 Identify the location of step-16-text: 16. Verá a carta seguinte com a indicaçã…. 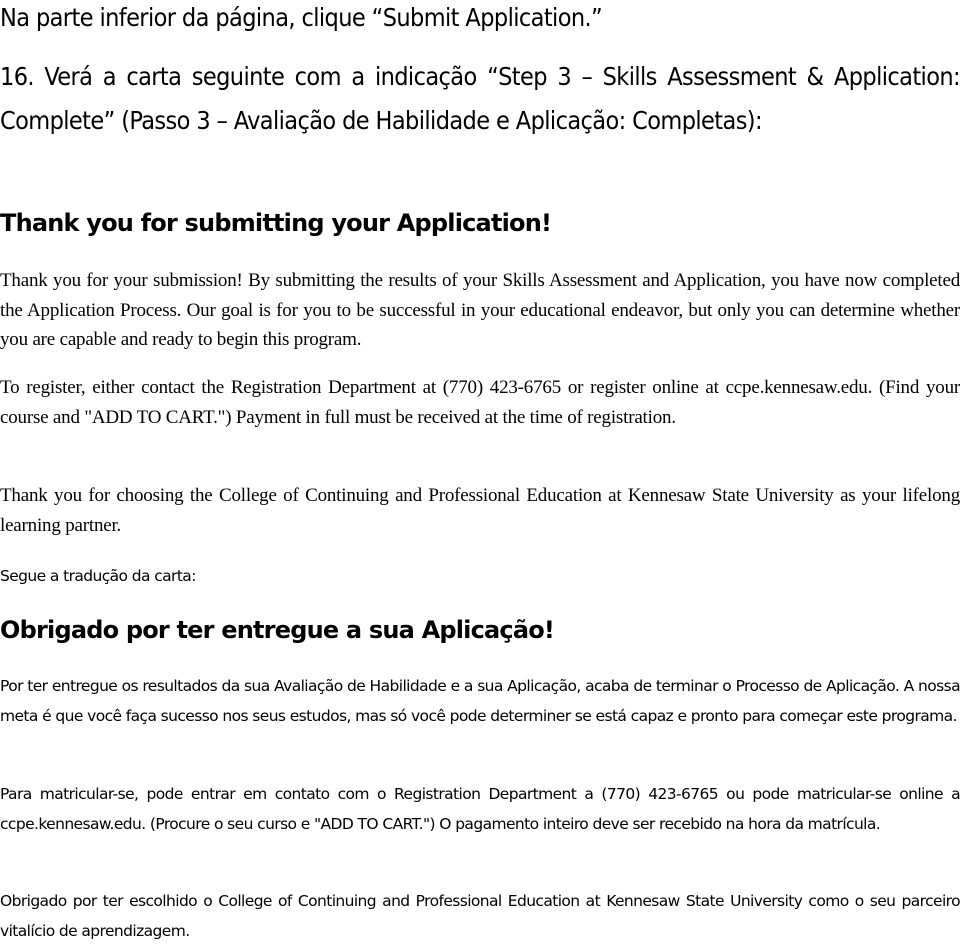
(480, 98).